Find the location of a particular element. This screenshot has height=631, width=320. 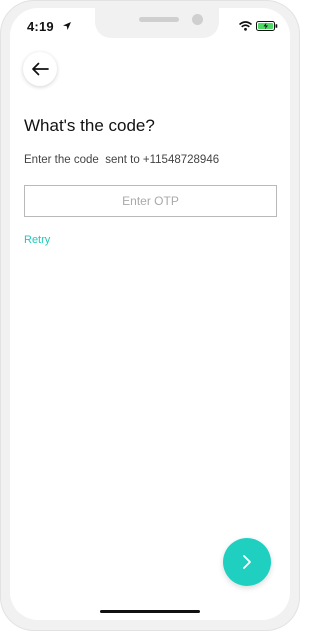

notch is located at coordinates (157, 23).